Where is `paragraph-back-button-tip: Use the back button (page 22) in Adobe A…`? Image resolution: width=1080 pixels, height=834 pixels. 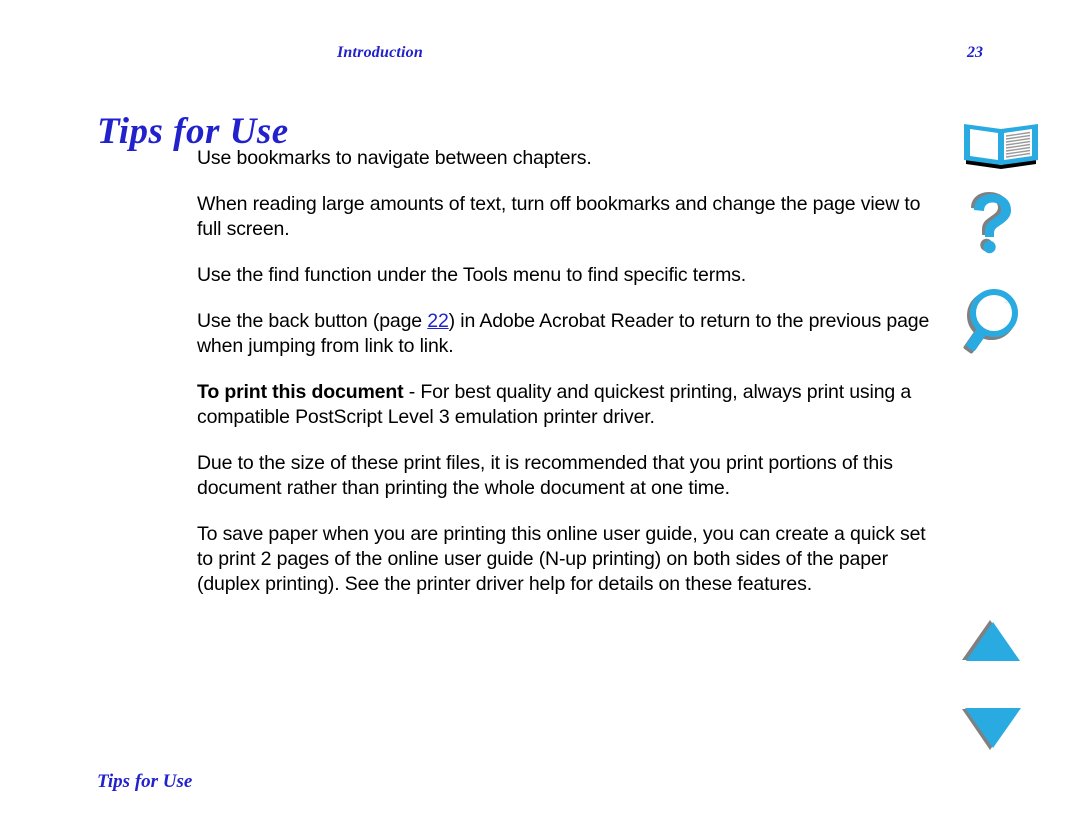
paragraph-back-button-tip: Use the back button (page 22) in Adobe A… is located at coordinates (567, 334).